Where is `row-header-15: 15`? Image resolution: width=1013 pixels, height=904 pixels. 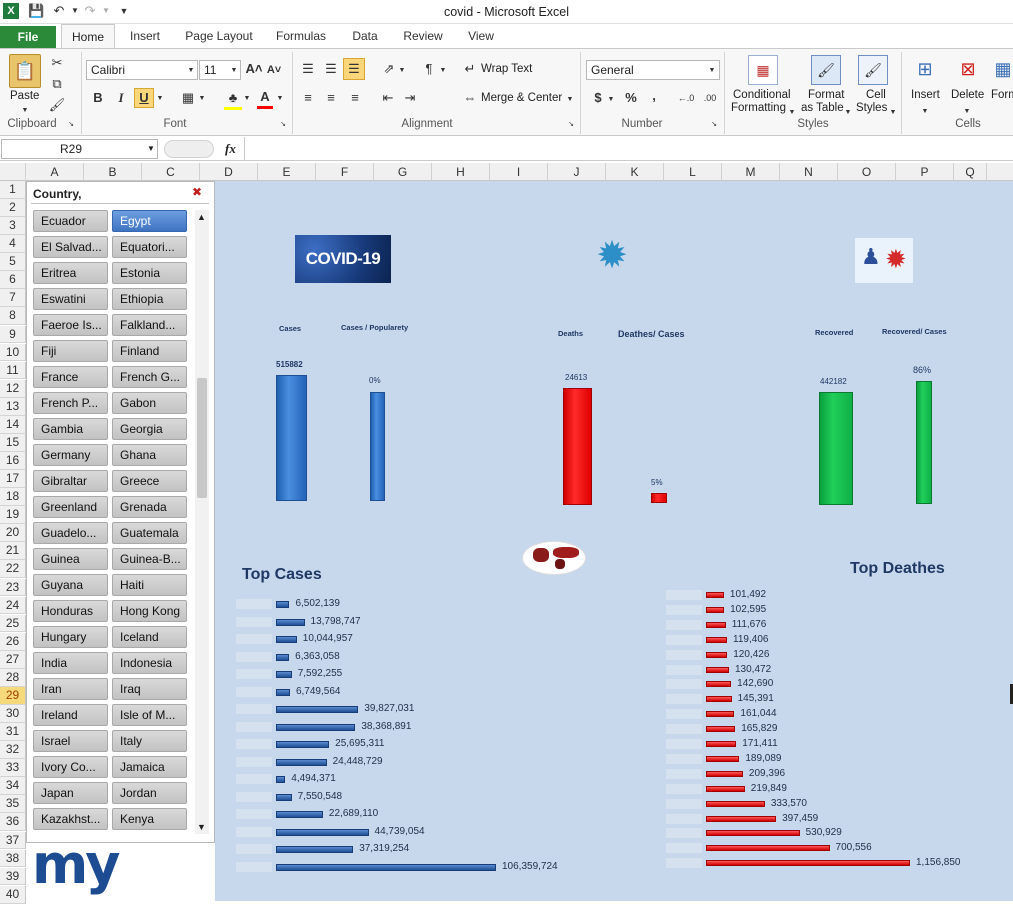
row-header-15: 15 is located at coordinates (13, 442).